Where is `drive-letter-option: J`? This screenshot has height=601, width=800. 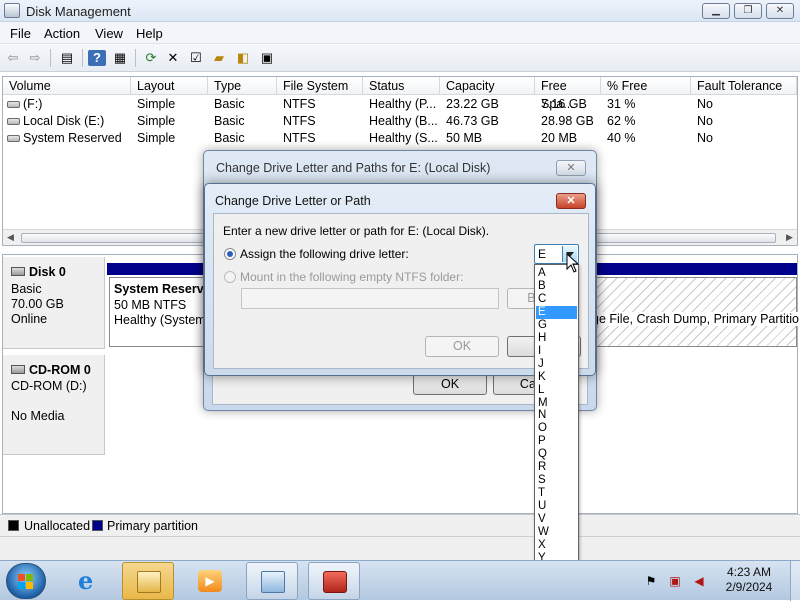 drive-letter-option: J is located at coordinates (556, 364).